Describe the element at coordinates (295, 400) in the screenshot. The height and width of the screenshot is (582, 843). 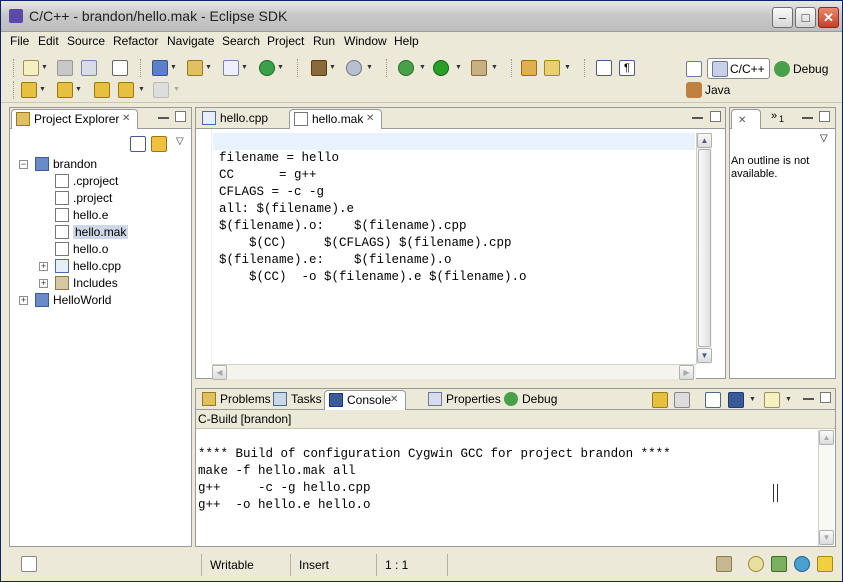
I see `tab-tasks: Tasks` at that location.